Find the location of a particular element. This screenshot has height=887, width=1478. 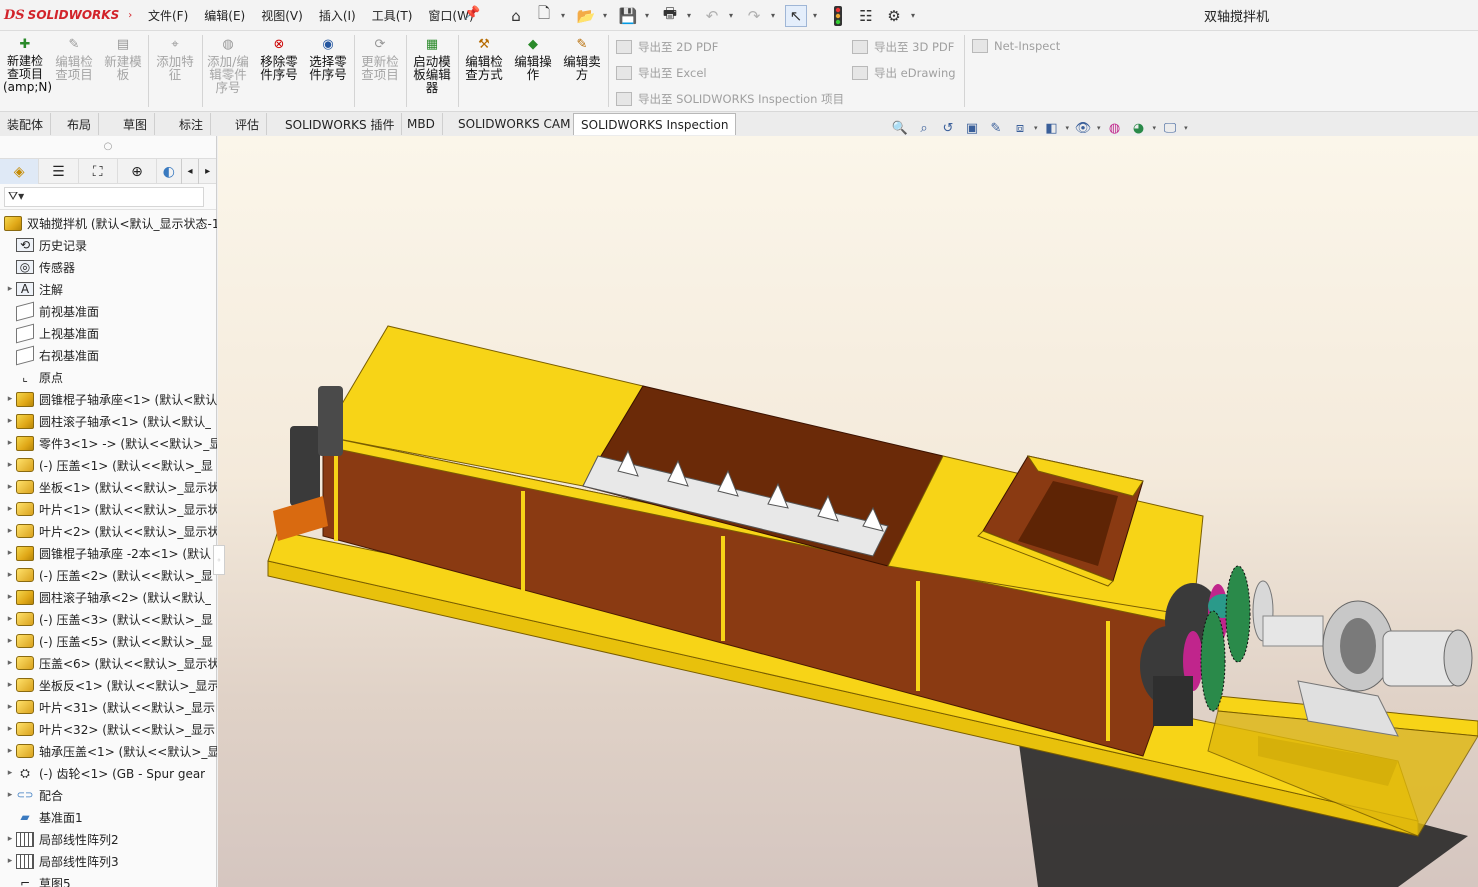

new-template-button: ▤ 新建模 板 is located at coordinates (123, 58).